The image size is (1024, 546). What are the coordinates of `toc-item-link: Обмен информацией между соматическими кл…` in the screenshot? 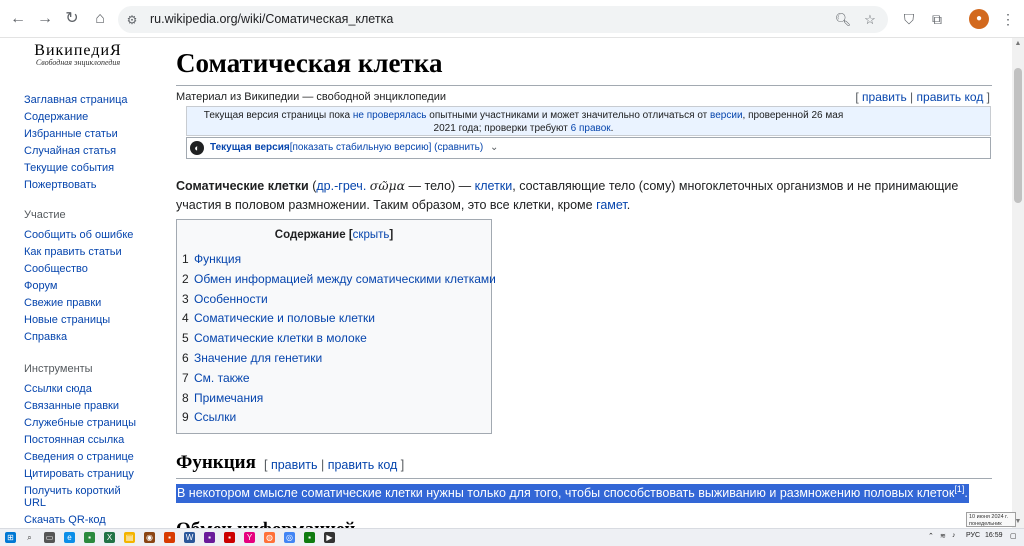 It's located at (345, 280).